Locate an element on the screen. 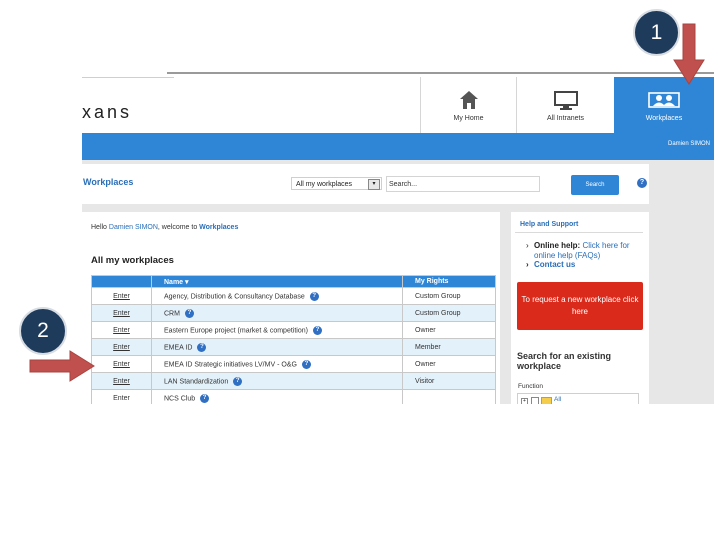 The height and width of the screenshot is (540, 720). page-title: Workplaces is located at coordinates (108, 182).